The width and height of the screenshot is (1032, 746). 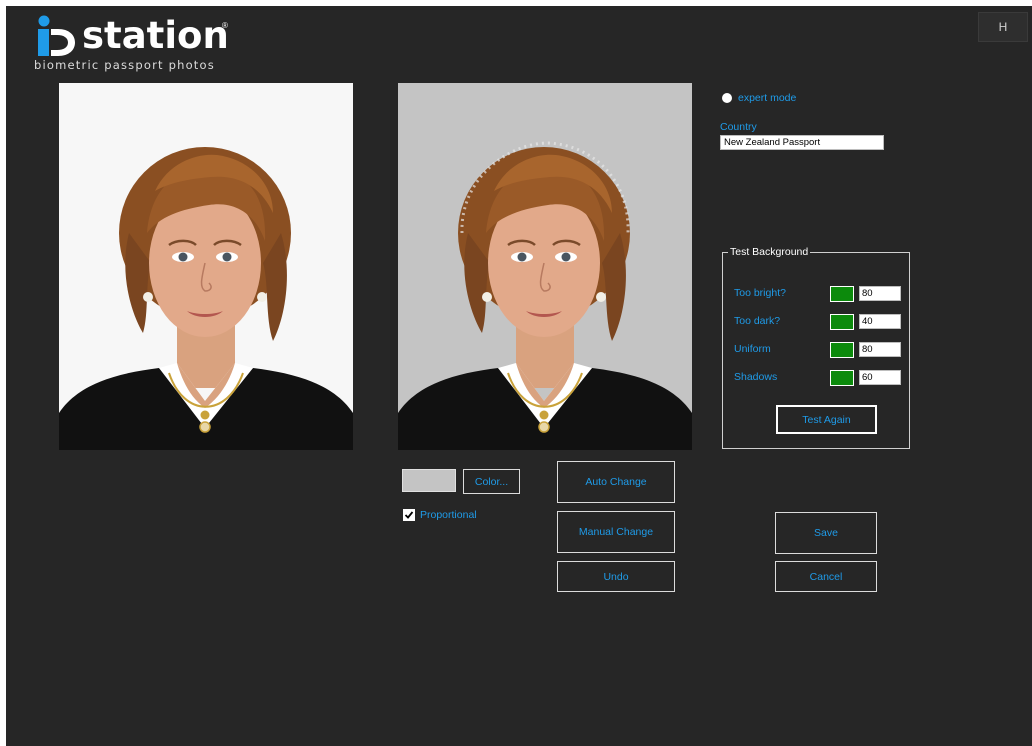 I want to click on uniform-status-indicator, so click(x=842, y=350).